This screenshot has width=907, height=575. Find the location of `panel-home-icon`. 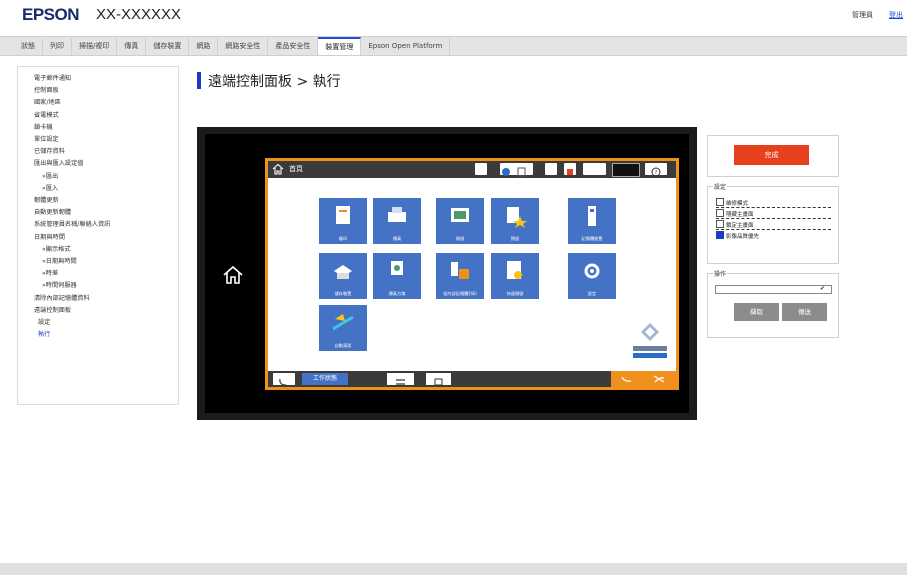

panel-home-icon is located at coordinates (278, 169).